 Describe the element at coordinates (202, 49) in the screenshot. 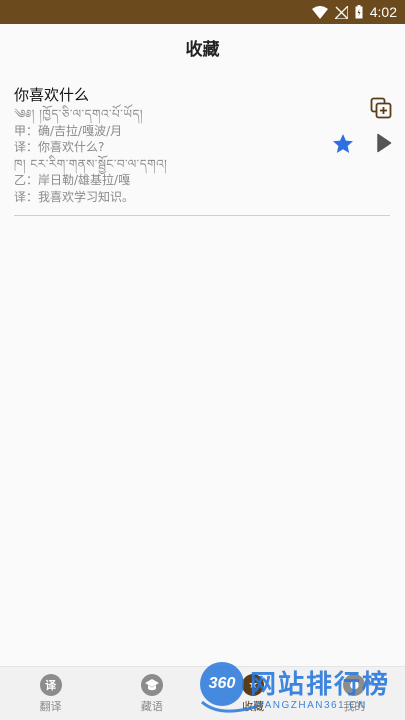

I see `page-title: 收藏` at that location.